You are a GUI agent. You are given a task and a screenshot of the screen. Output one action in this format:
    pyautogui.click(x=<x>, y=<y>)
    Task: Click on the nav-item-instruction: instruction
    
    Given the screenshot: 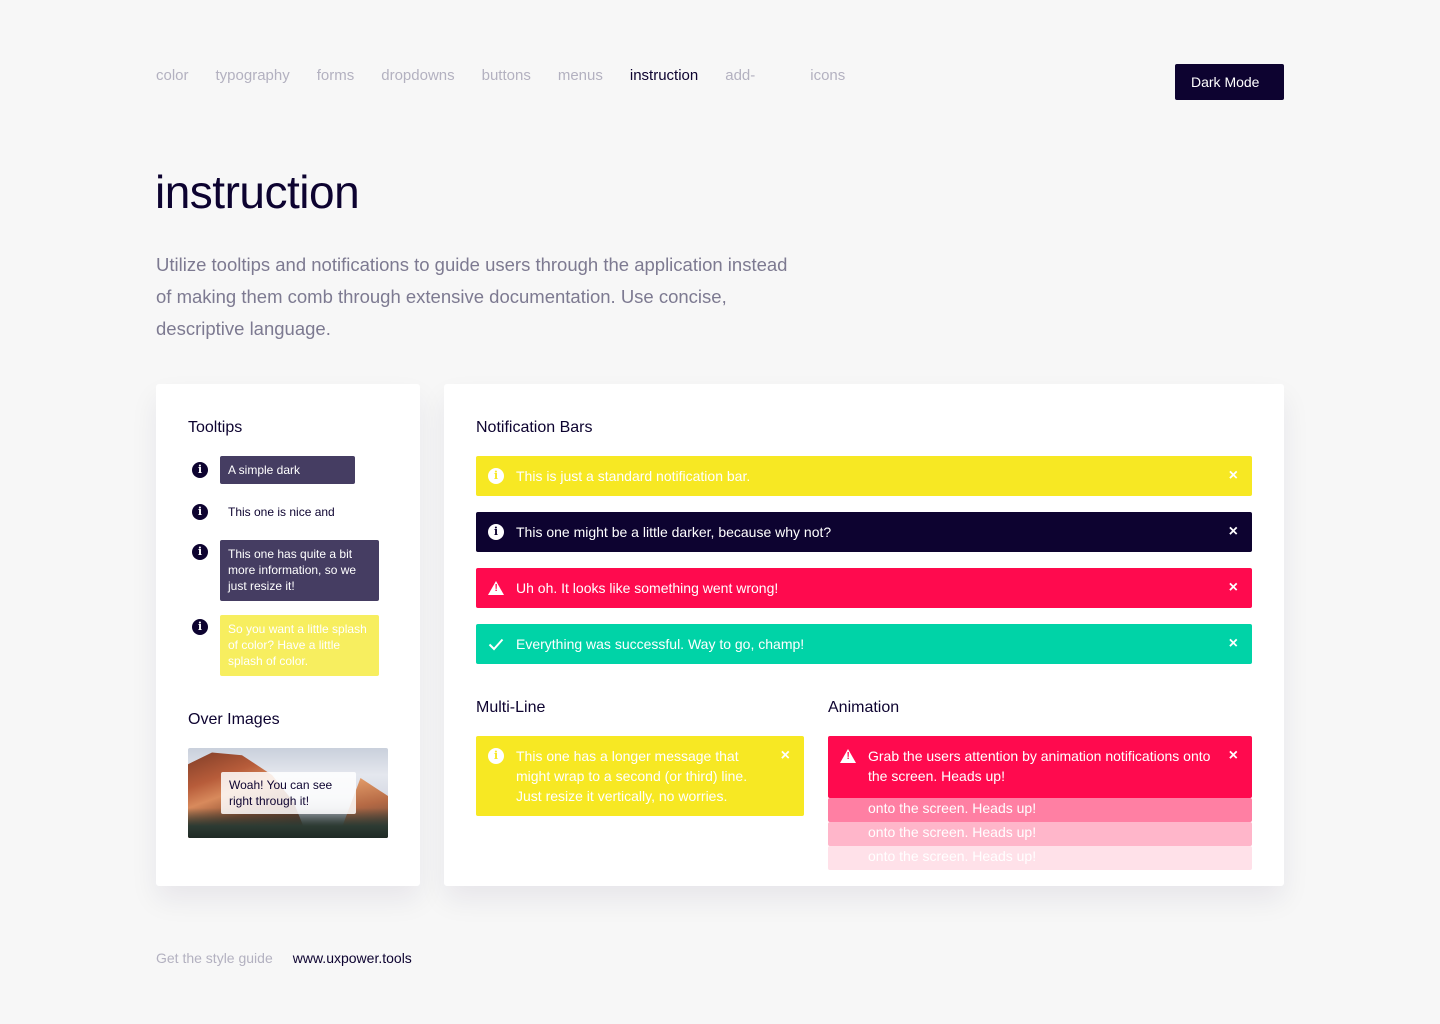 What is the action you would take?
    pyautogui.click(x=664, y=76)
    